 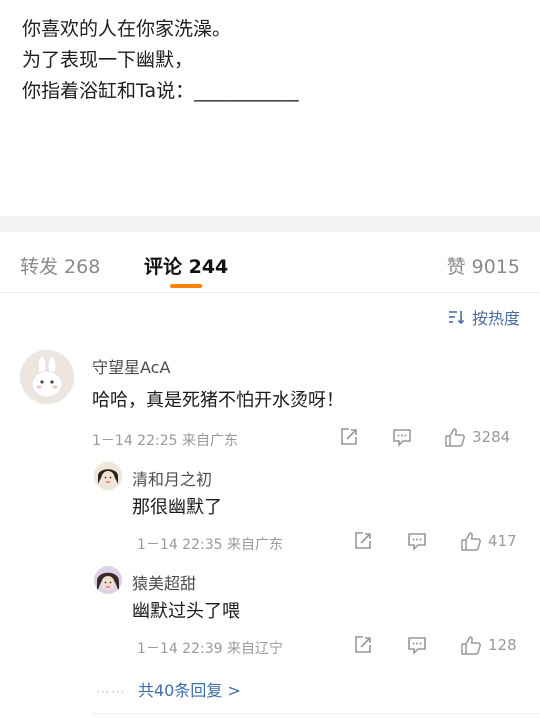 I want to click on reply-meta: 1－14 22:35 来自广东, so click(x=210, y=545).